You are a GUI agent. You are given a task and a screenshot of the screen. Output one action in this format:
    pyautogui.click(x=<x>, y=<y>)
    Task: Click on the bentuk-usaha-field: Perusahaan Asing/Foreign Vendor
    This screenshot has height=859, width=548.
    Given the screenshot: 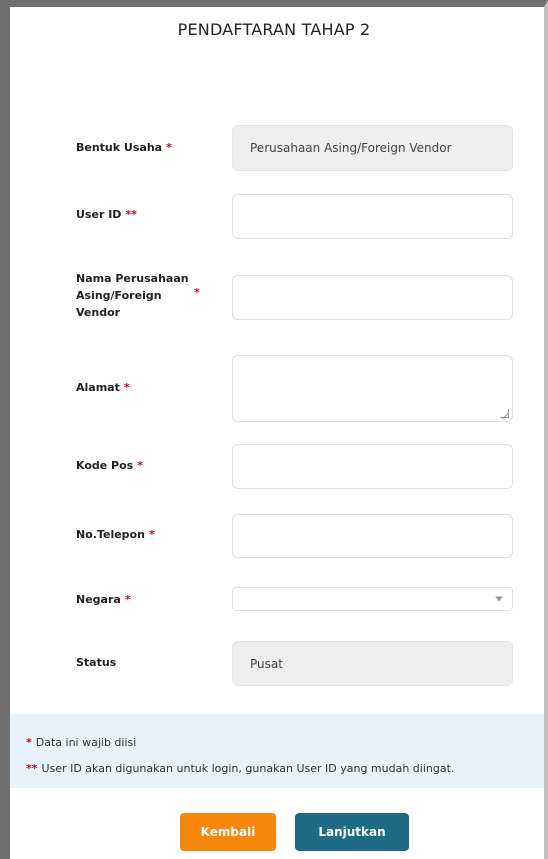 What is the action you would take?
    pyautogui.click(x=372, y=148)
    